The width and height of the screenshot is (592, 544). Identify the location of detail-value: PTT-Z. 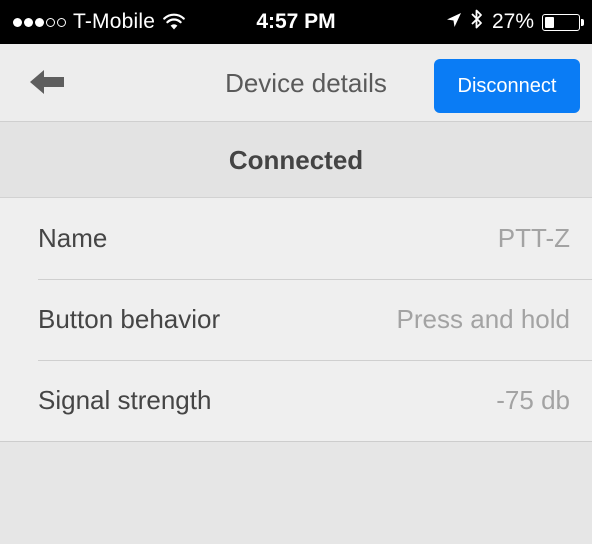
(533, 238).